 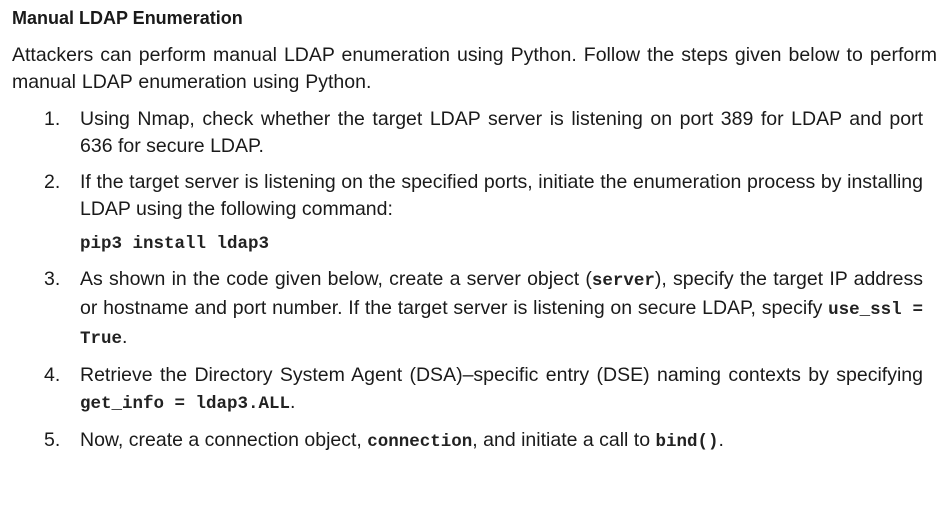 What do you see at coordinates (420, 442) in the screenshot?
I see `inline-code: connection` at bounding box center [420, 442].